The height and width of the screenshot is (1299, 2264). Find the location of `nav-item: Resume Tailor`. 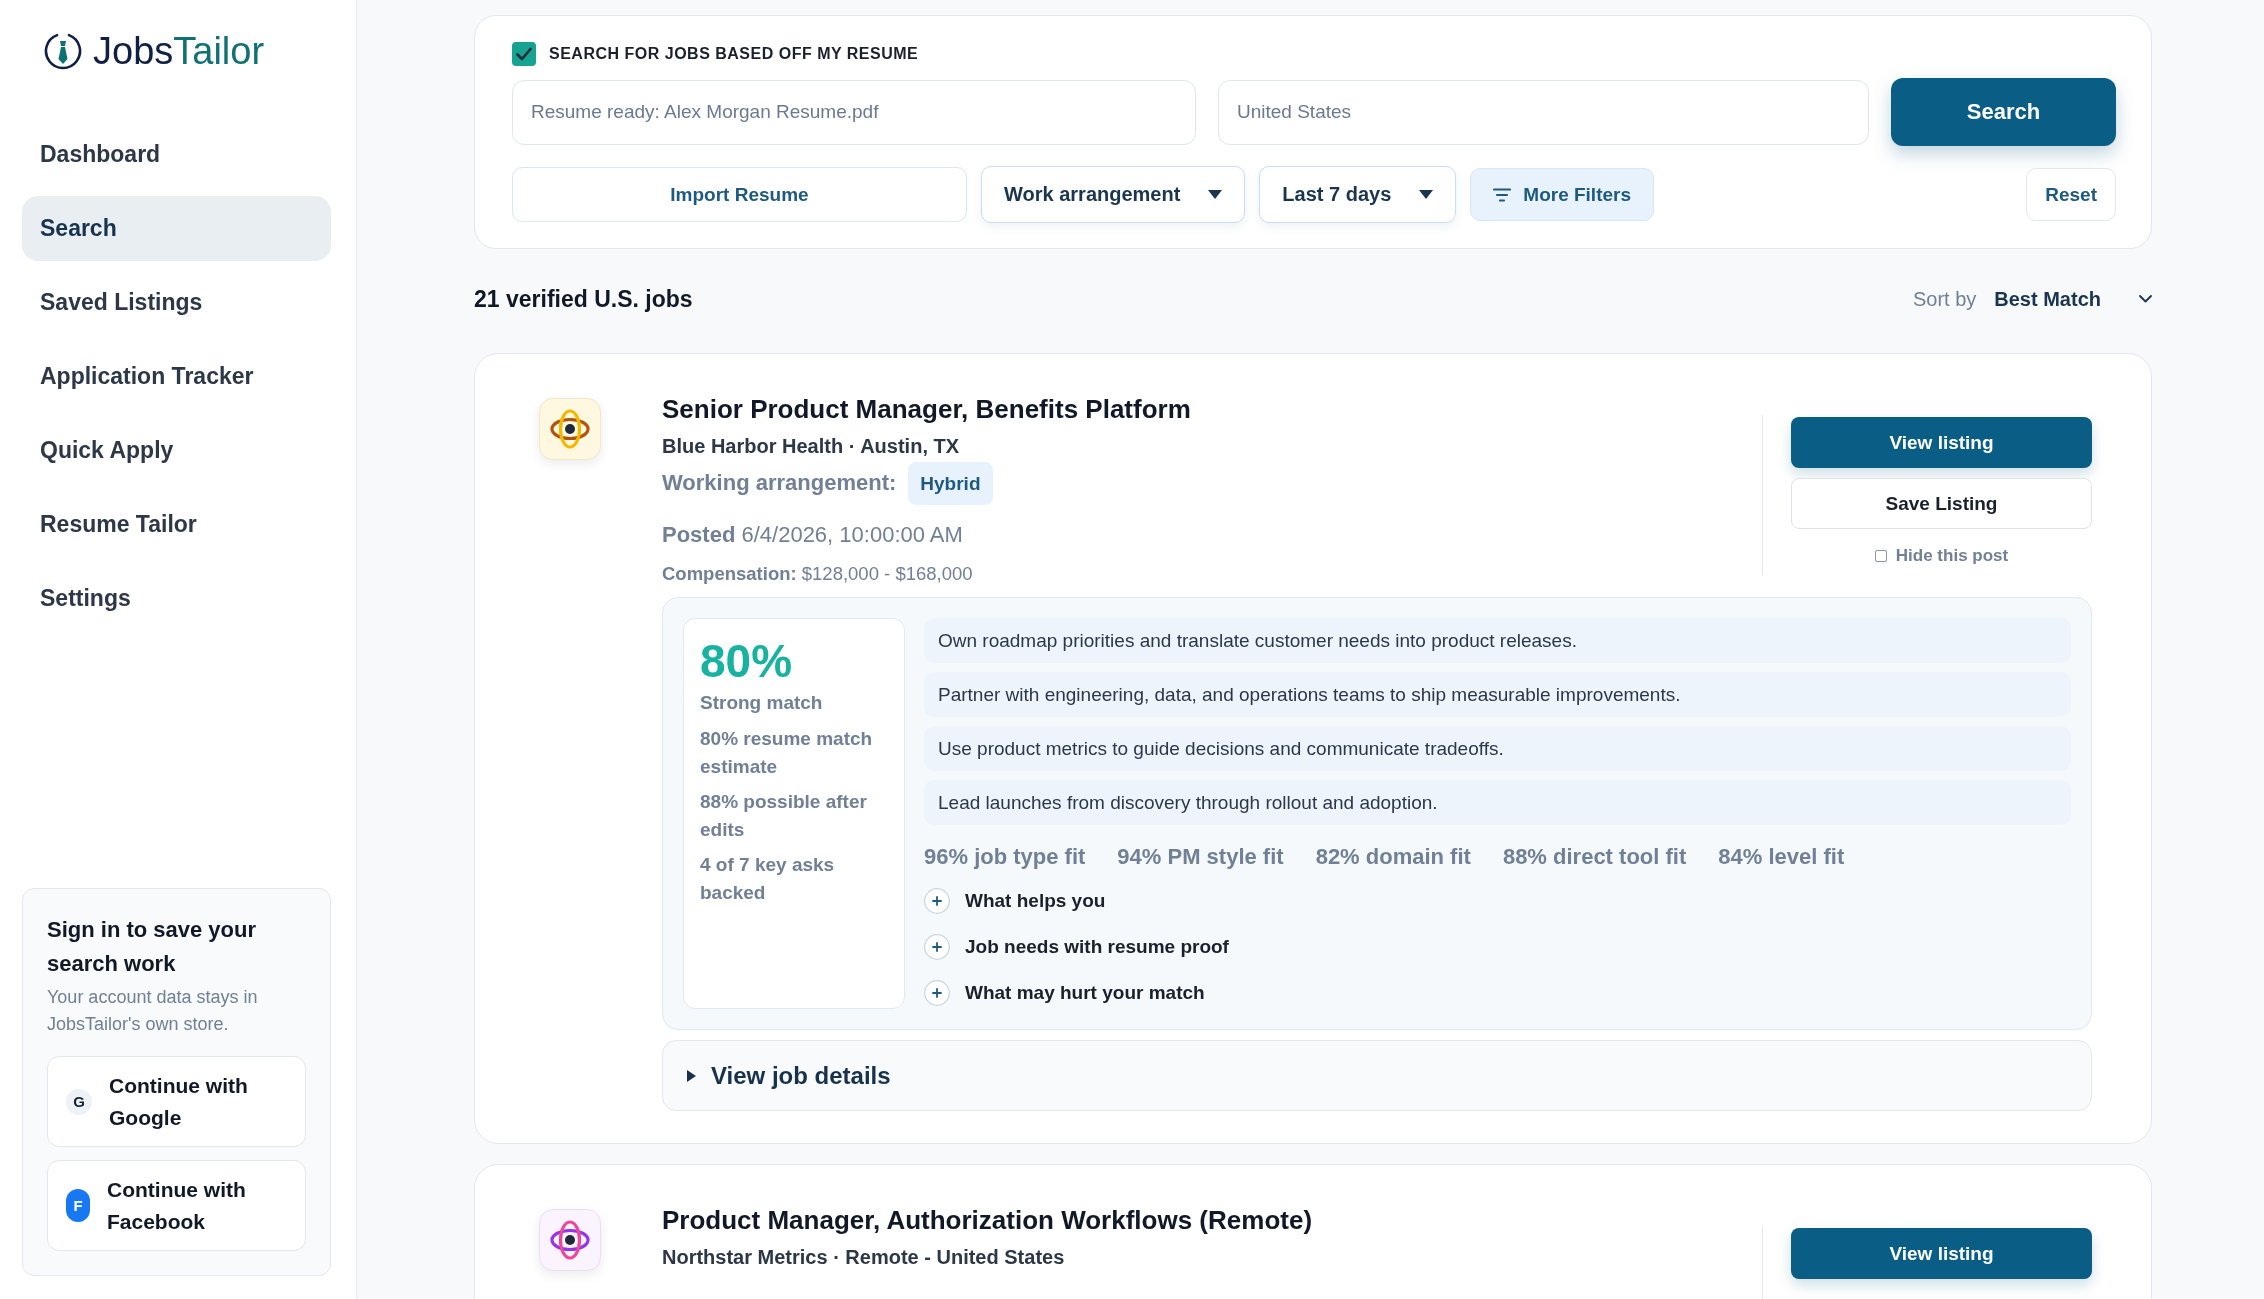

nav-item: Resume Tailor is located at coordinates (176, 524).